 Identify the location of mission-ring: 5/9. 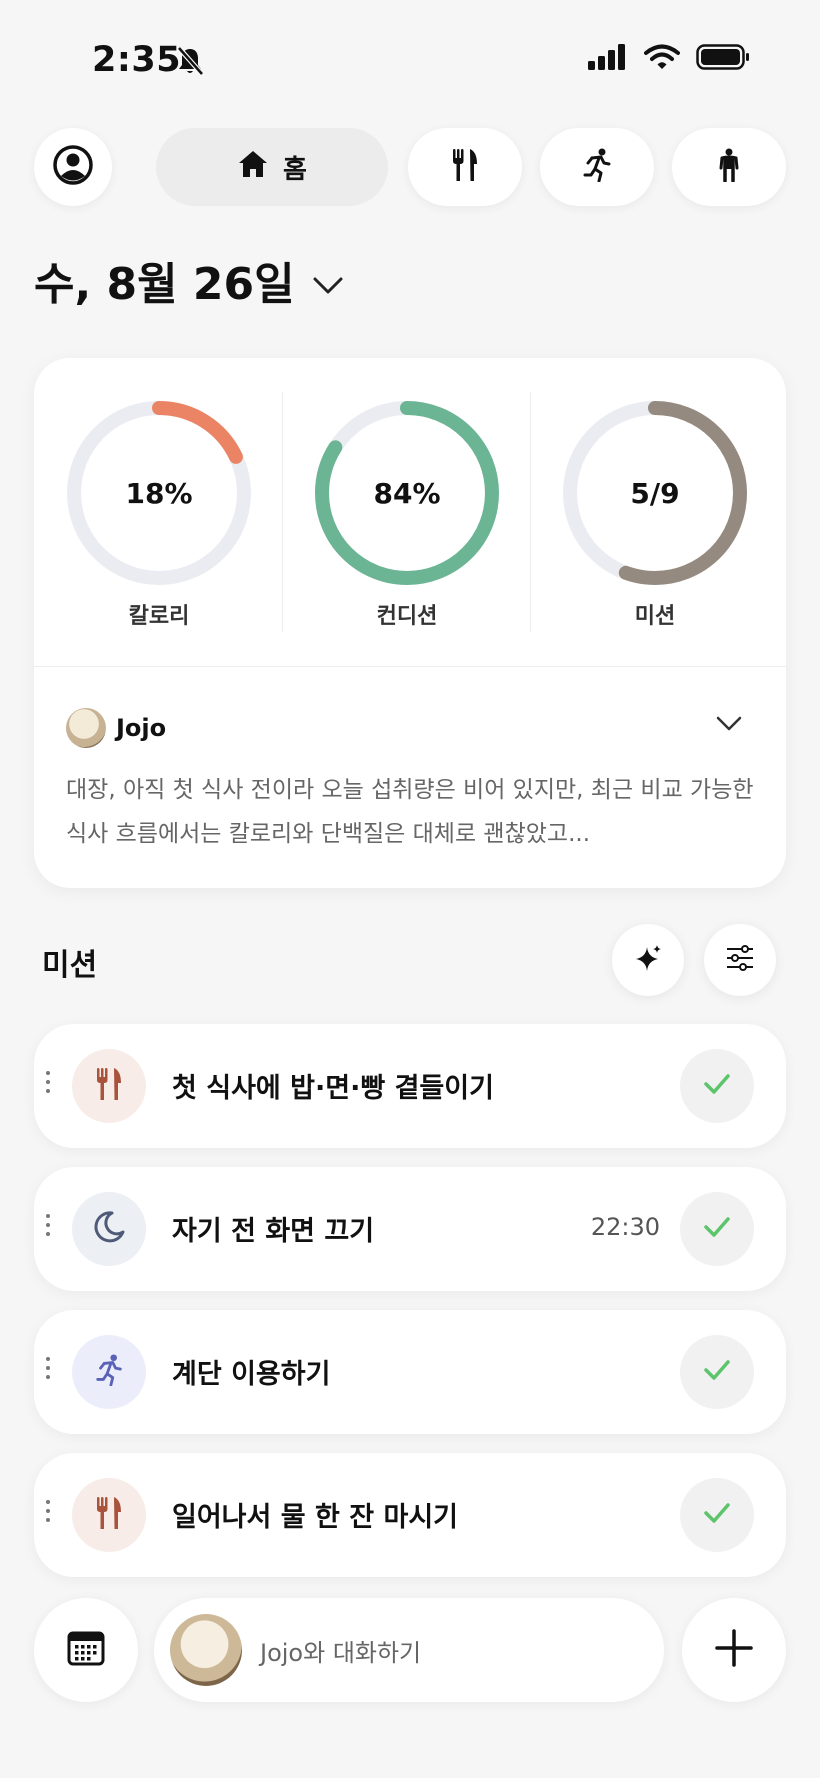
(655, 493).